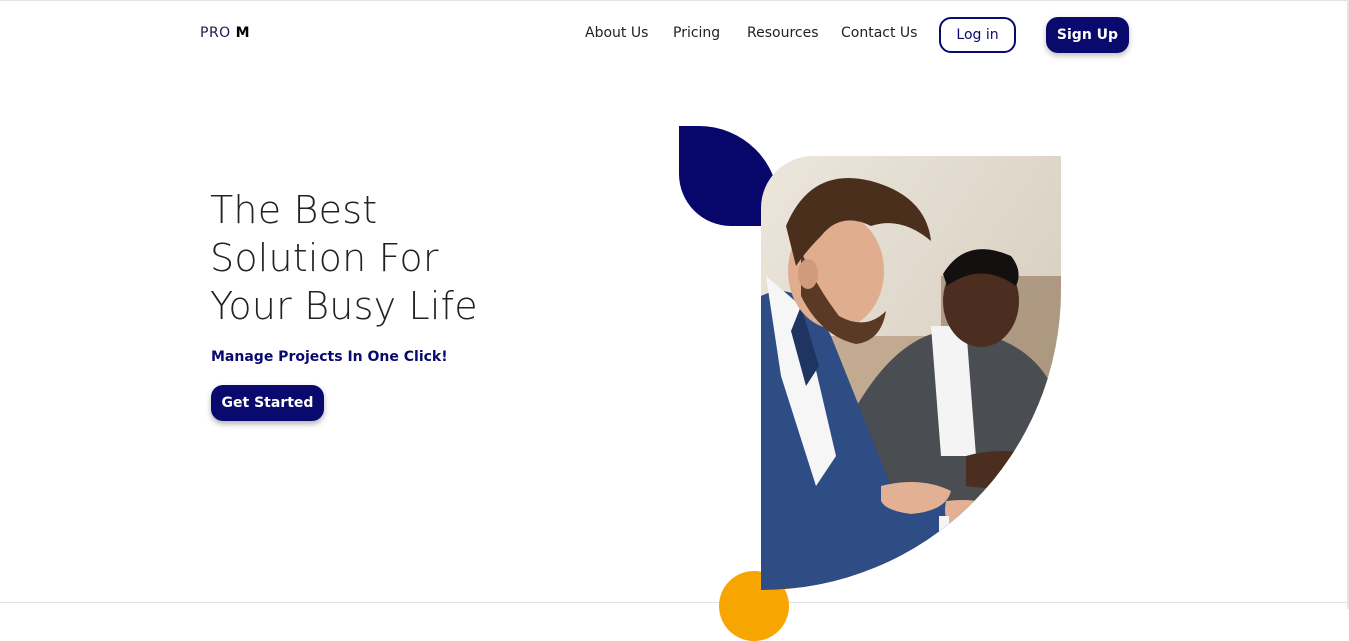 This screenshot has width=1349, height=641. I want to click on logo-mark: M, so click(243, 33).